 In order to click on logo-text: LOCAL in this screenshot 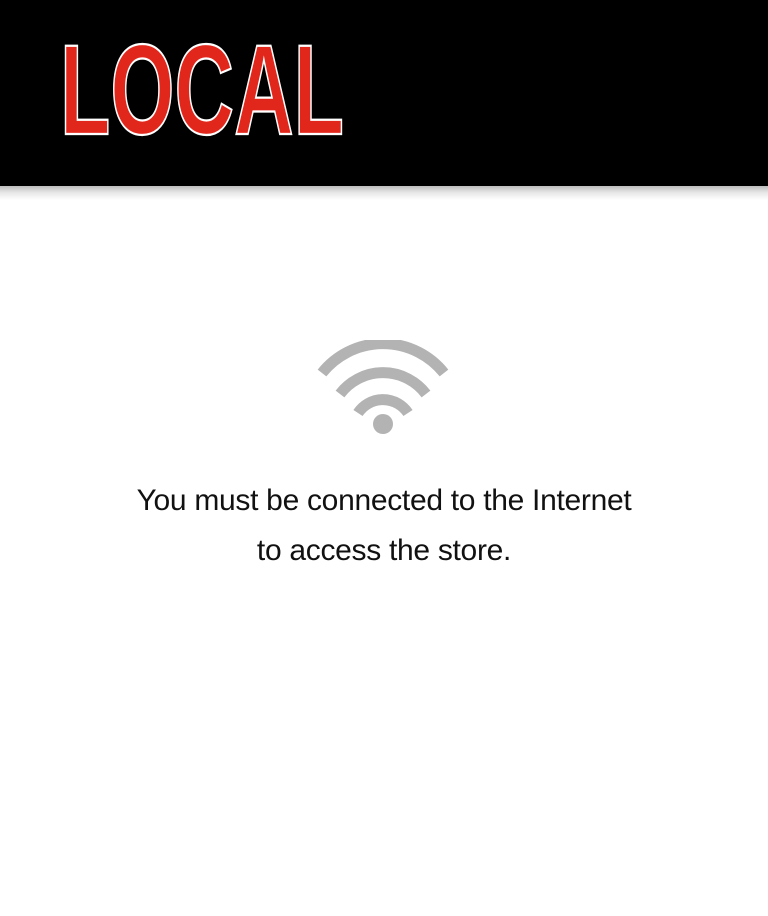, I will do `click(202, 88)`.